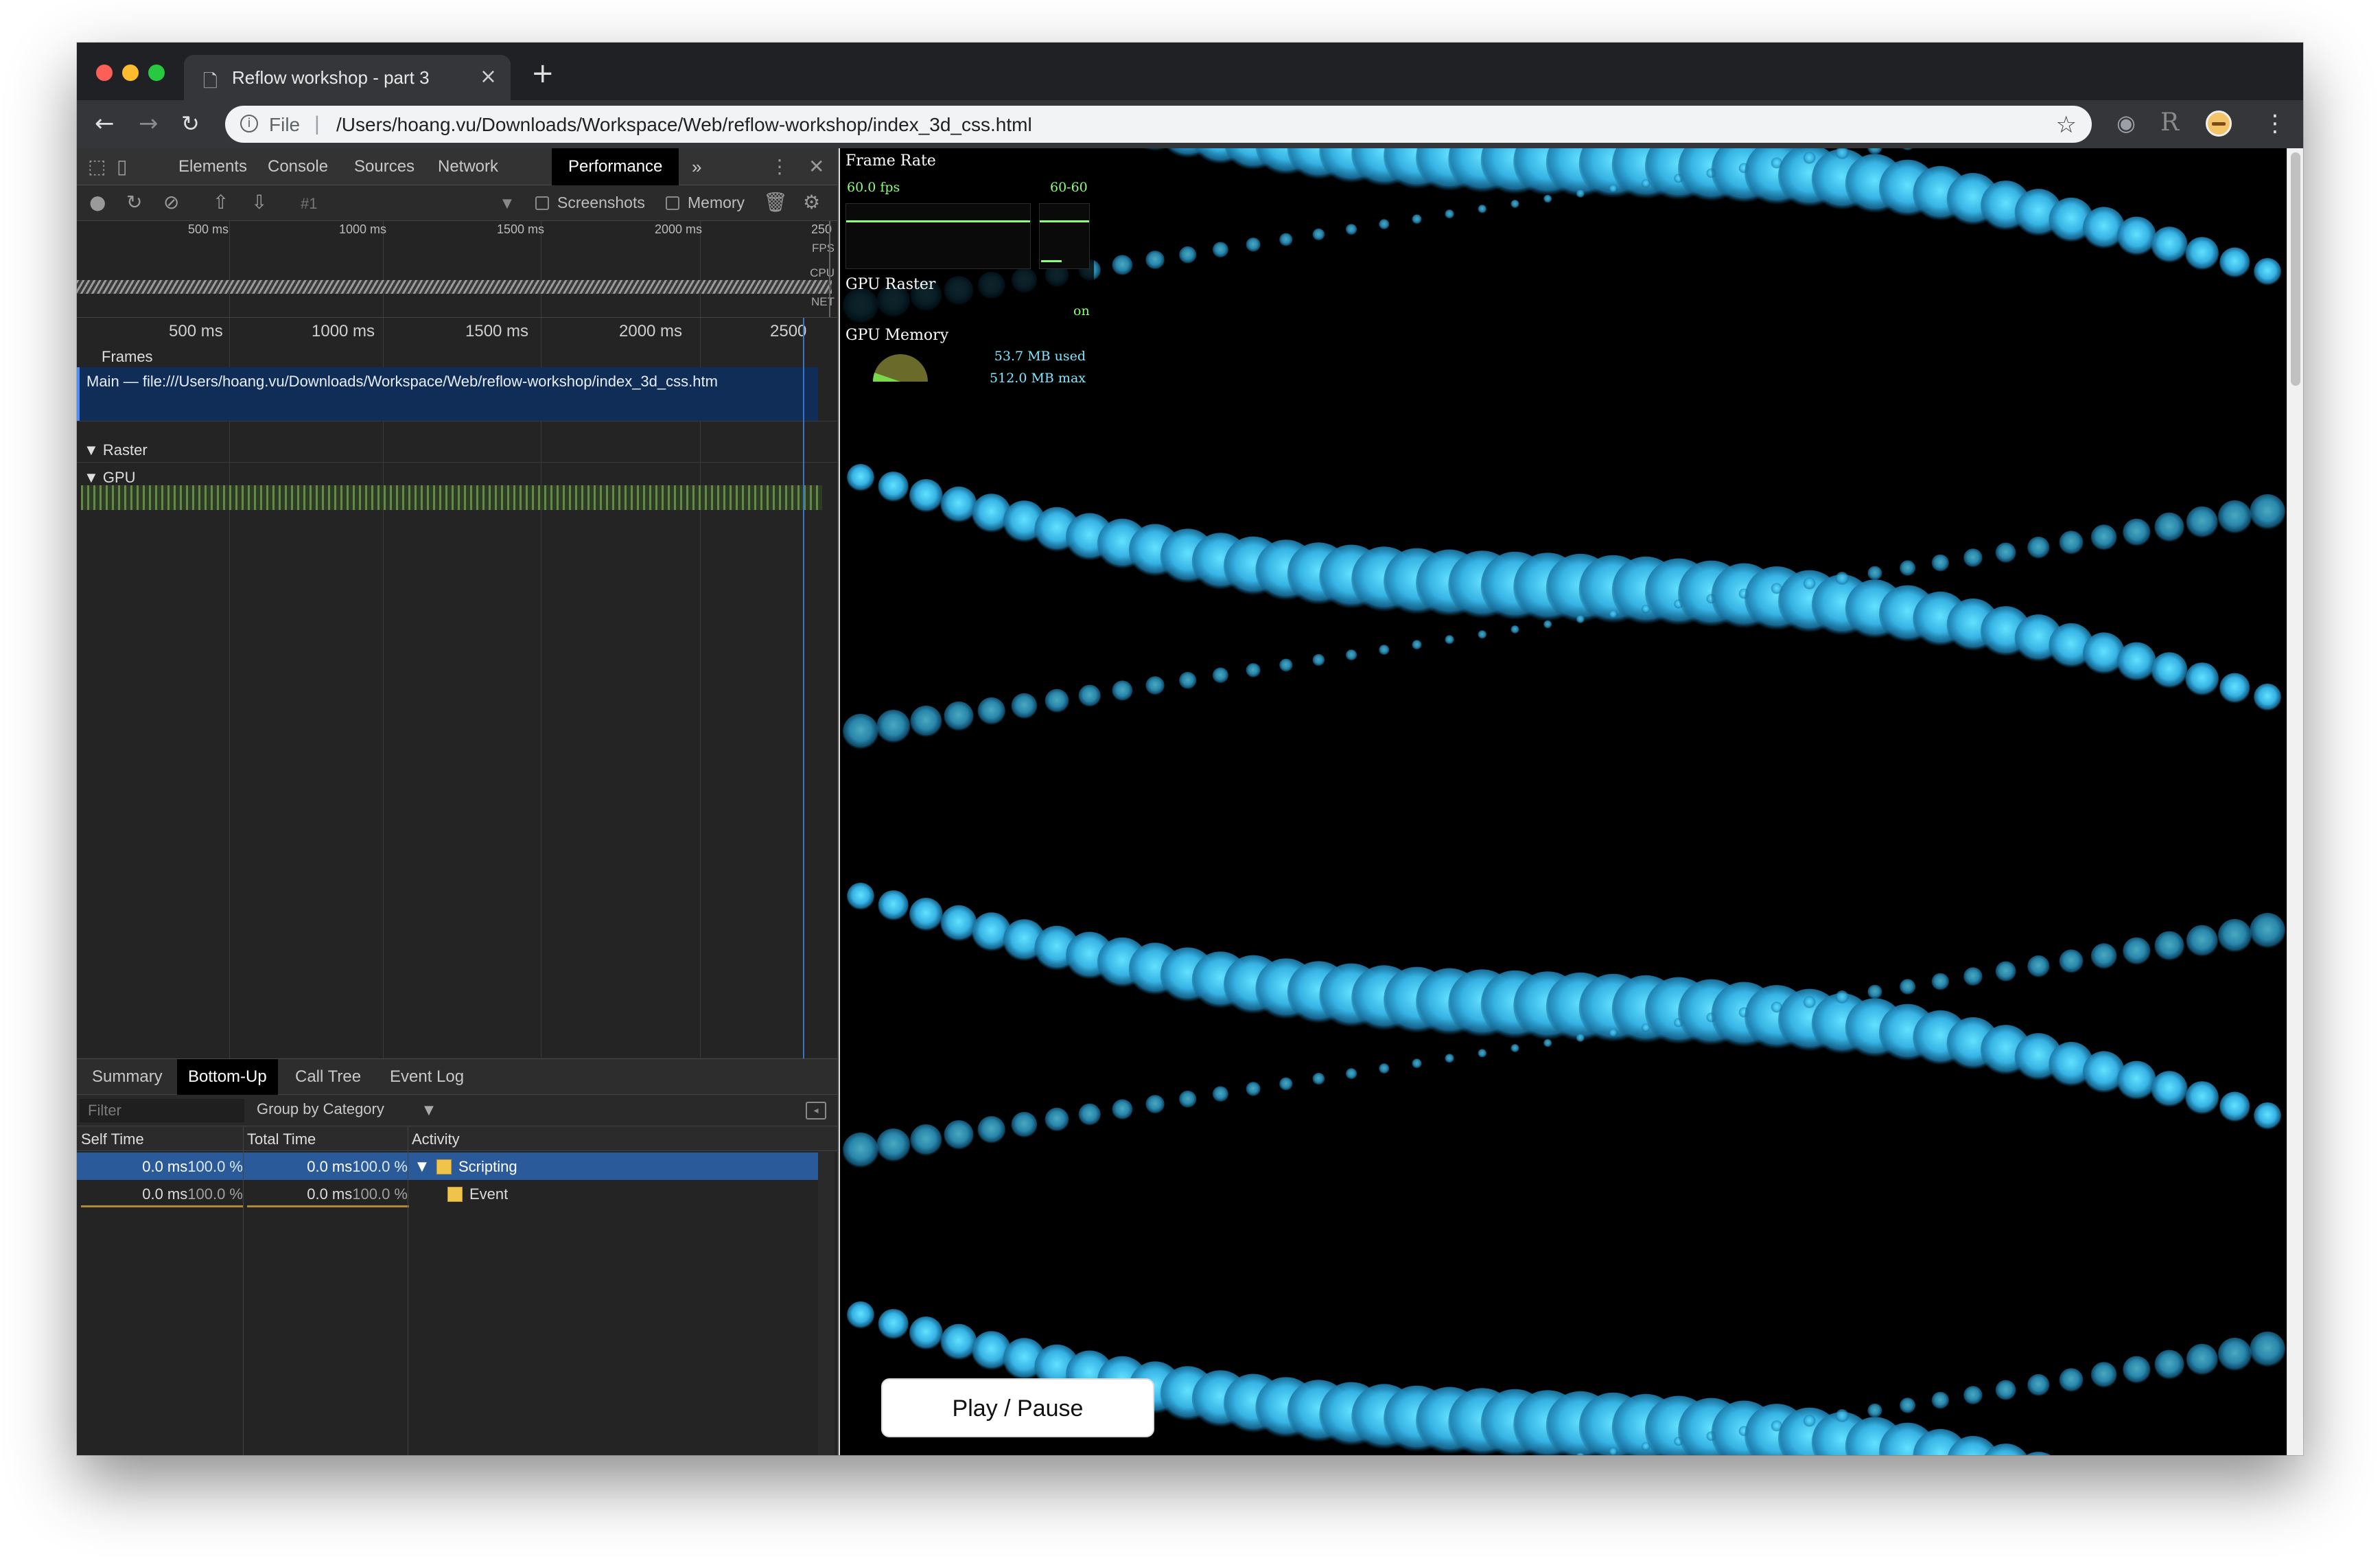 The height and width of the screenshot is (1565, 2380). What do you see at coordinates (497, 331) in the screenshot?
I see `timeline-tick: 1500 ms` at bounding box center [497, 331].